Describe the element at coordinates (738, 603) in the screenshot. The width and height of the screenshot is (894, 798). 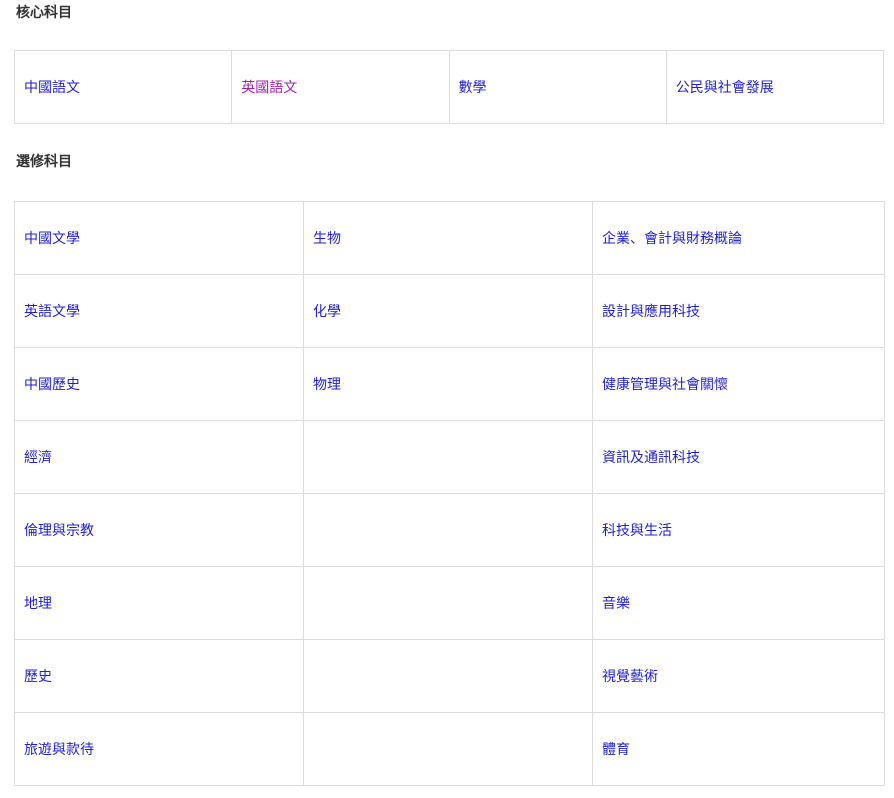
I see `table-cell: 音樂` at that location.